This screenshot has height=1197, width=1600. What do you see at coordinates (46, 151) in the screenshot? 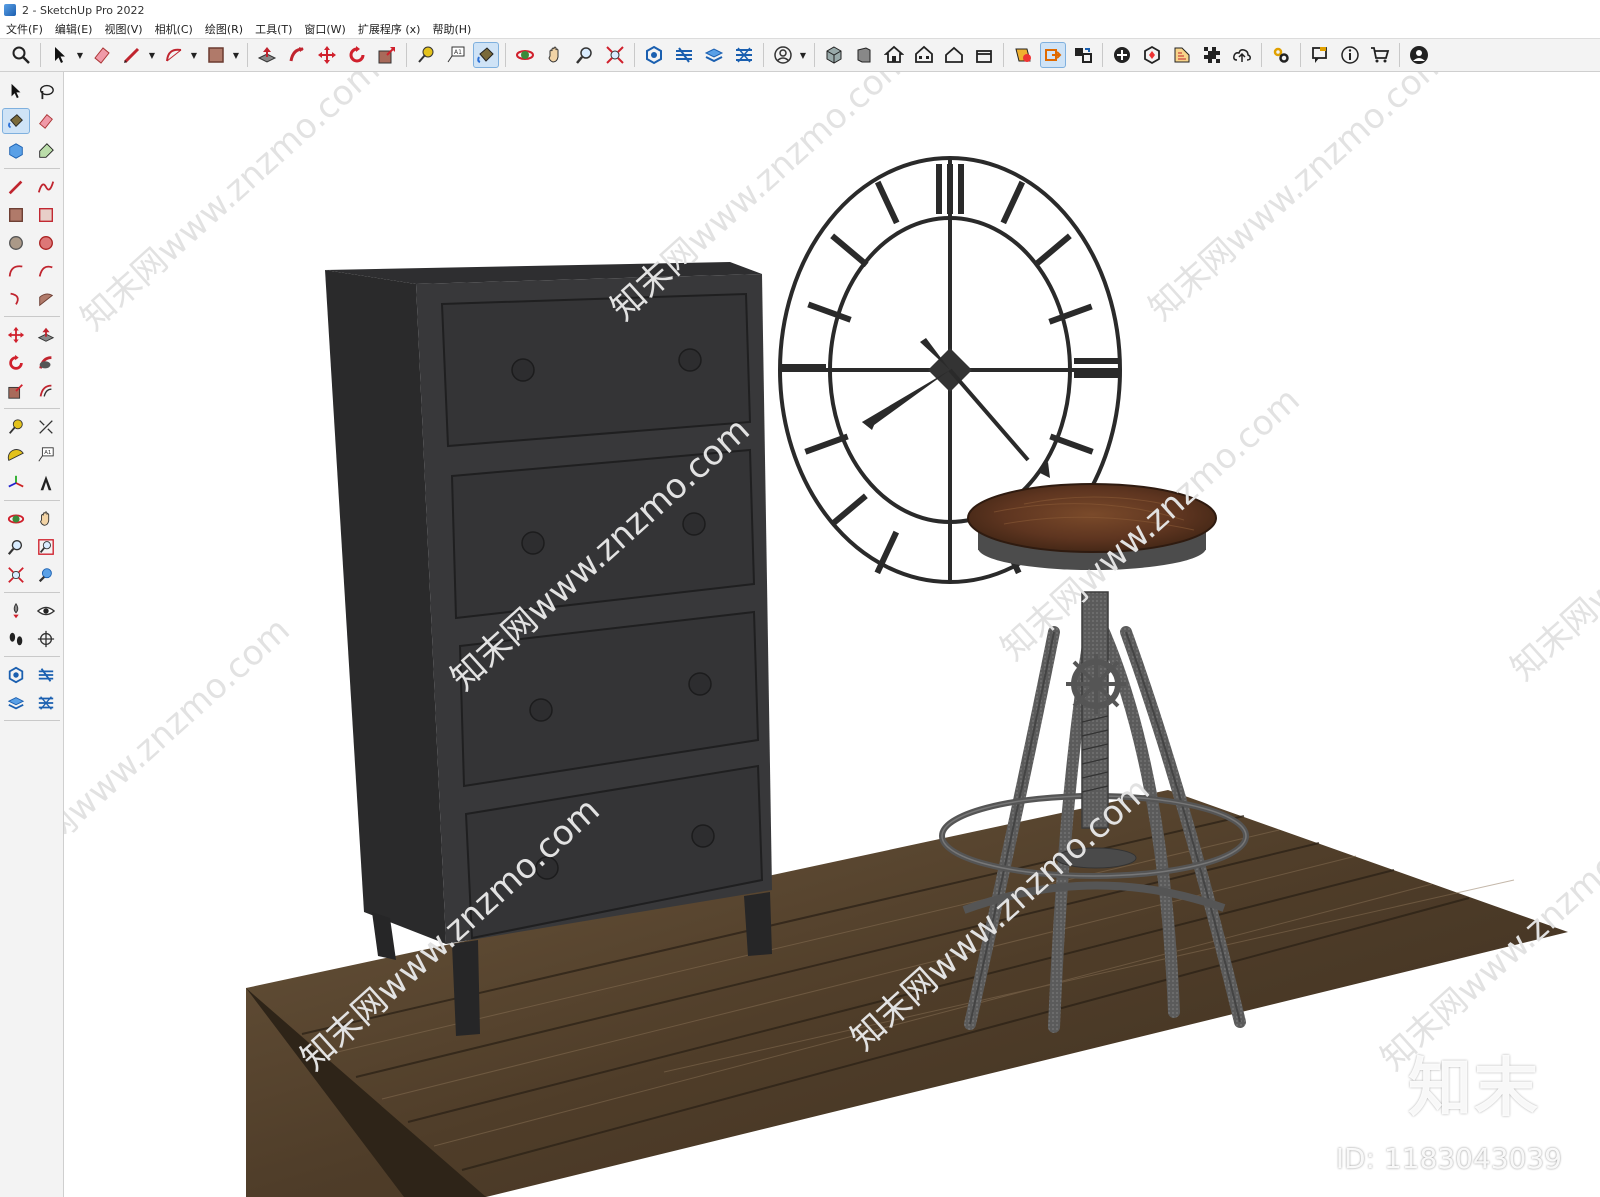
I see `tag-icon` at bounding box center [46, 151].